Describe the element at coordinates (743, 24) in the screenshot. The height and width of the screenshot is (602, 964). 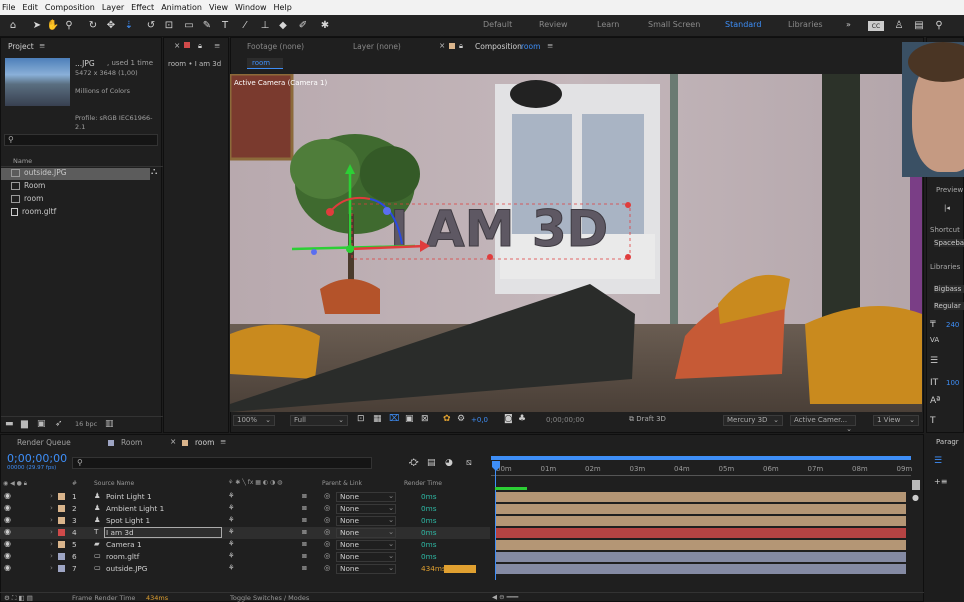
I see `workspace-standard: Standard` at that location.